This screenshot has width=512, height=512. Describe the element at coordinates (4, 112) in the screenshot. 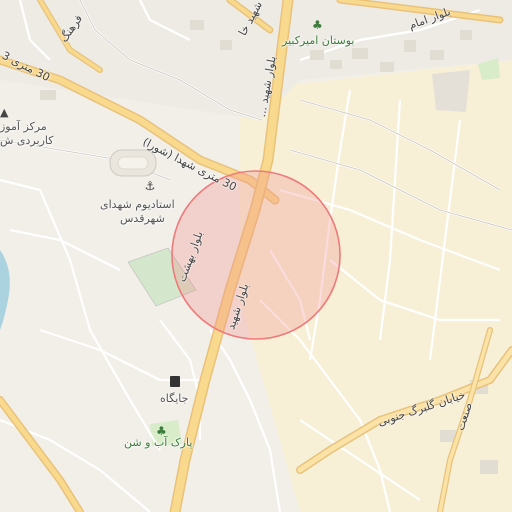

I see `education-icon: ▲` at that location.